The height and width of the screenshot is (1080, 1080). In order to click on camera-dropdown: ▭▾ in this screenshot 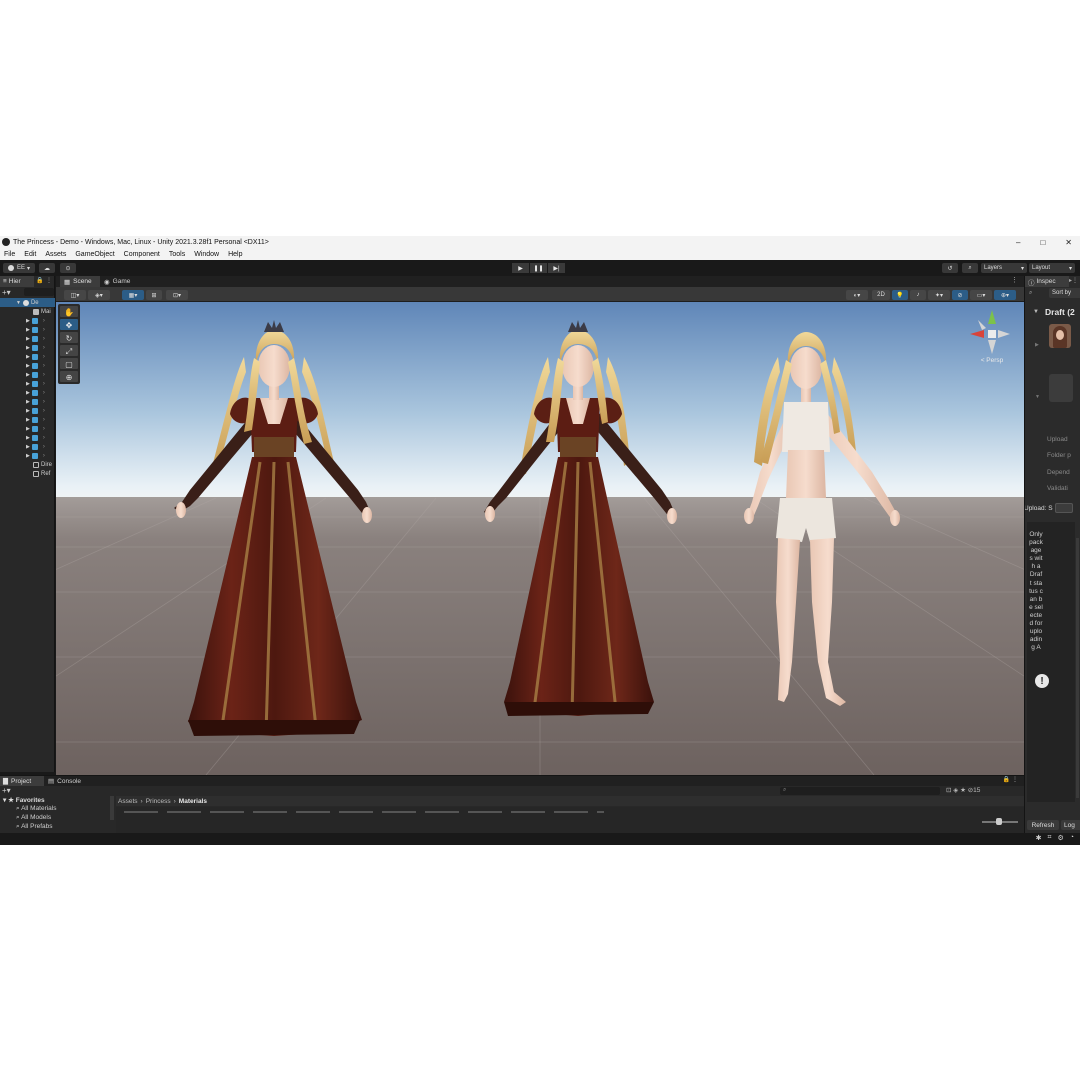, I will do `click(981, 295)`.